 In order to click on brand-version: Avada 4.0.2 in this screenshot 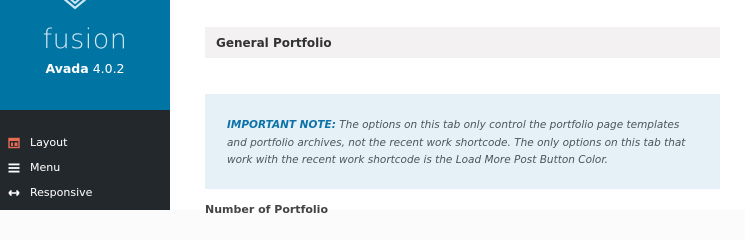, I will do `click(85, 68)`.